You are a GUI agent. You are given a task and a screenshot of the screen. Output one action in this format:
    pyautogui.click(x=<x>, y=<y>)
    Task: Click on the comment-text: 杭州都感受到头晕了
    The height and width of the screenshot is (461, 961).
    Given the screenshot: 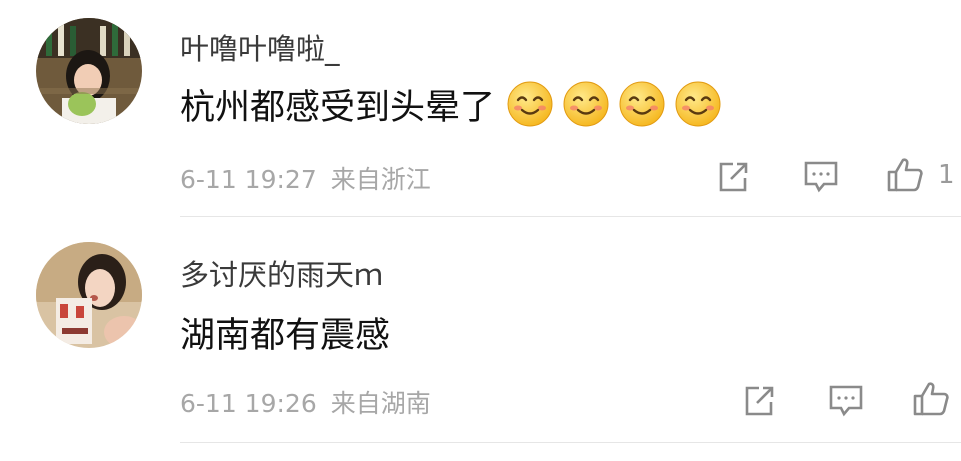 What is the action you would take?
    pyautogui.click(x=338, y=107)
    